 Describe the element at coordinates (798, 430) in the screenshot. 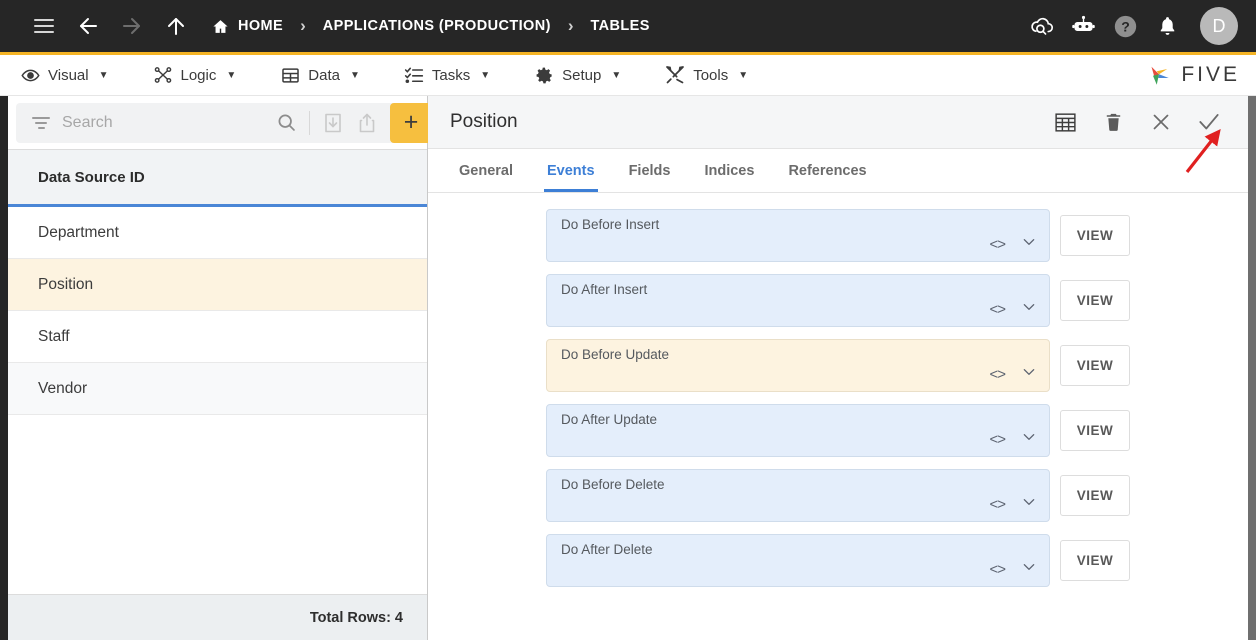

I see `event-input-do-after-update: Do After Update <>` at that location.